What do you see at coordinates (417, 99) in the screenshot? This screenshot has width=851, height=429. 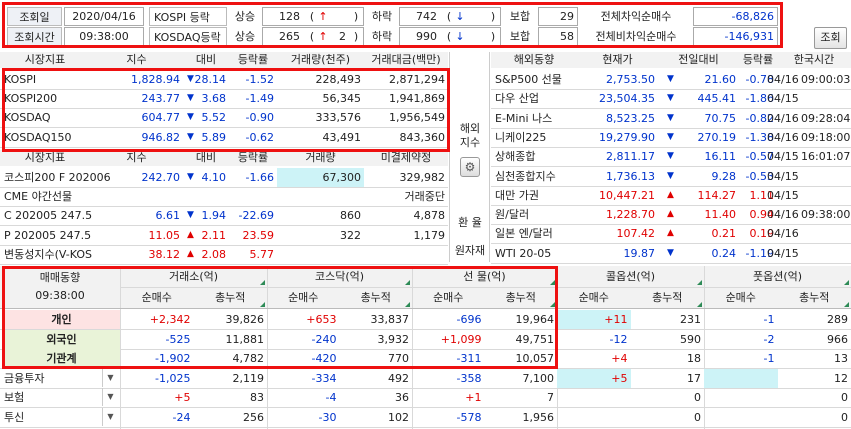 I see `market-amount: 1,941,869` at bounding box center [417, 99].